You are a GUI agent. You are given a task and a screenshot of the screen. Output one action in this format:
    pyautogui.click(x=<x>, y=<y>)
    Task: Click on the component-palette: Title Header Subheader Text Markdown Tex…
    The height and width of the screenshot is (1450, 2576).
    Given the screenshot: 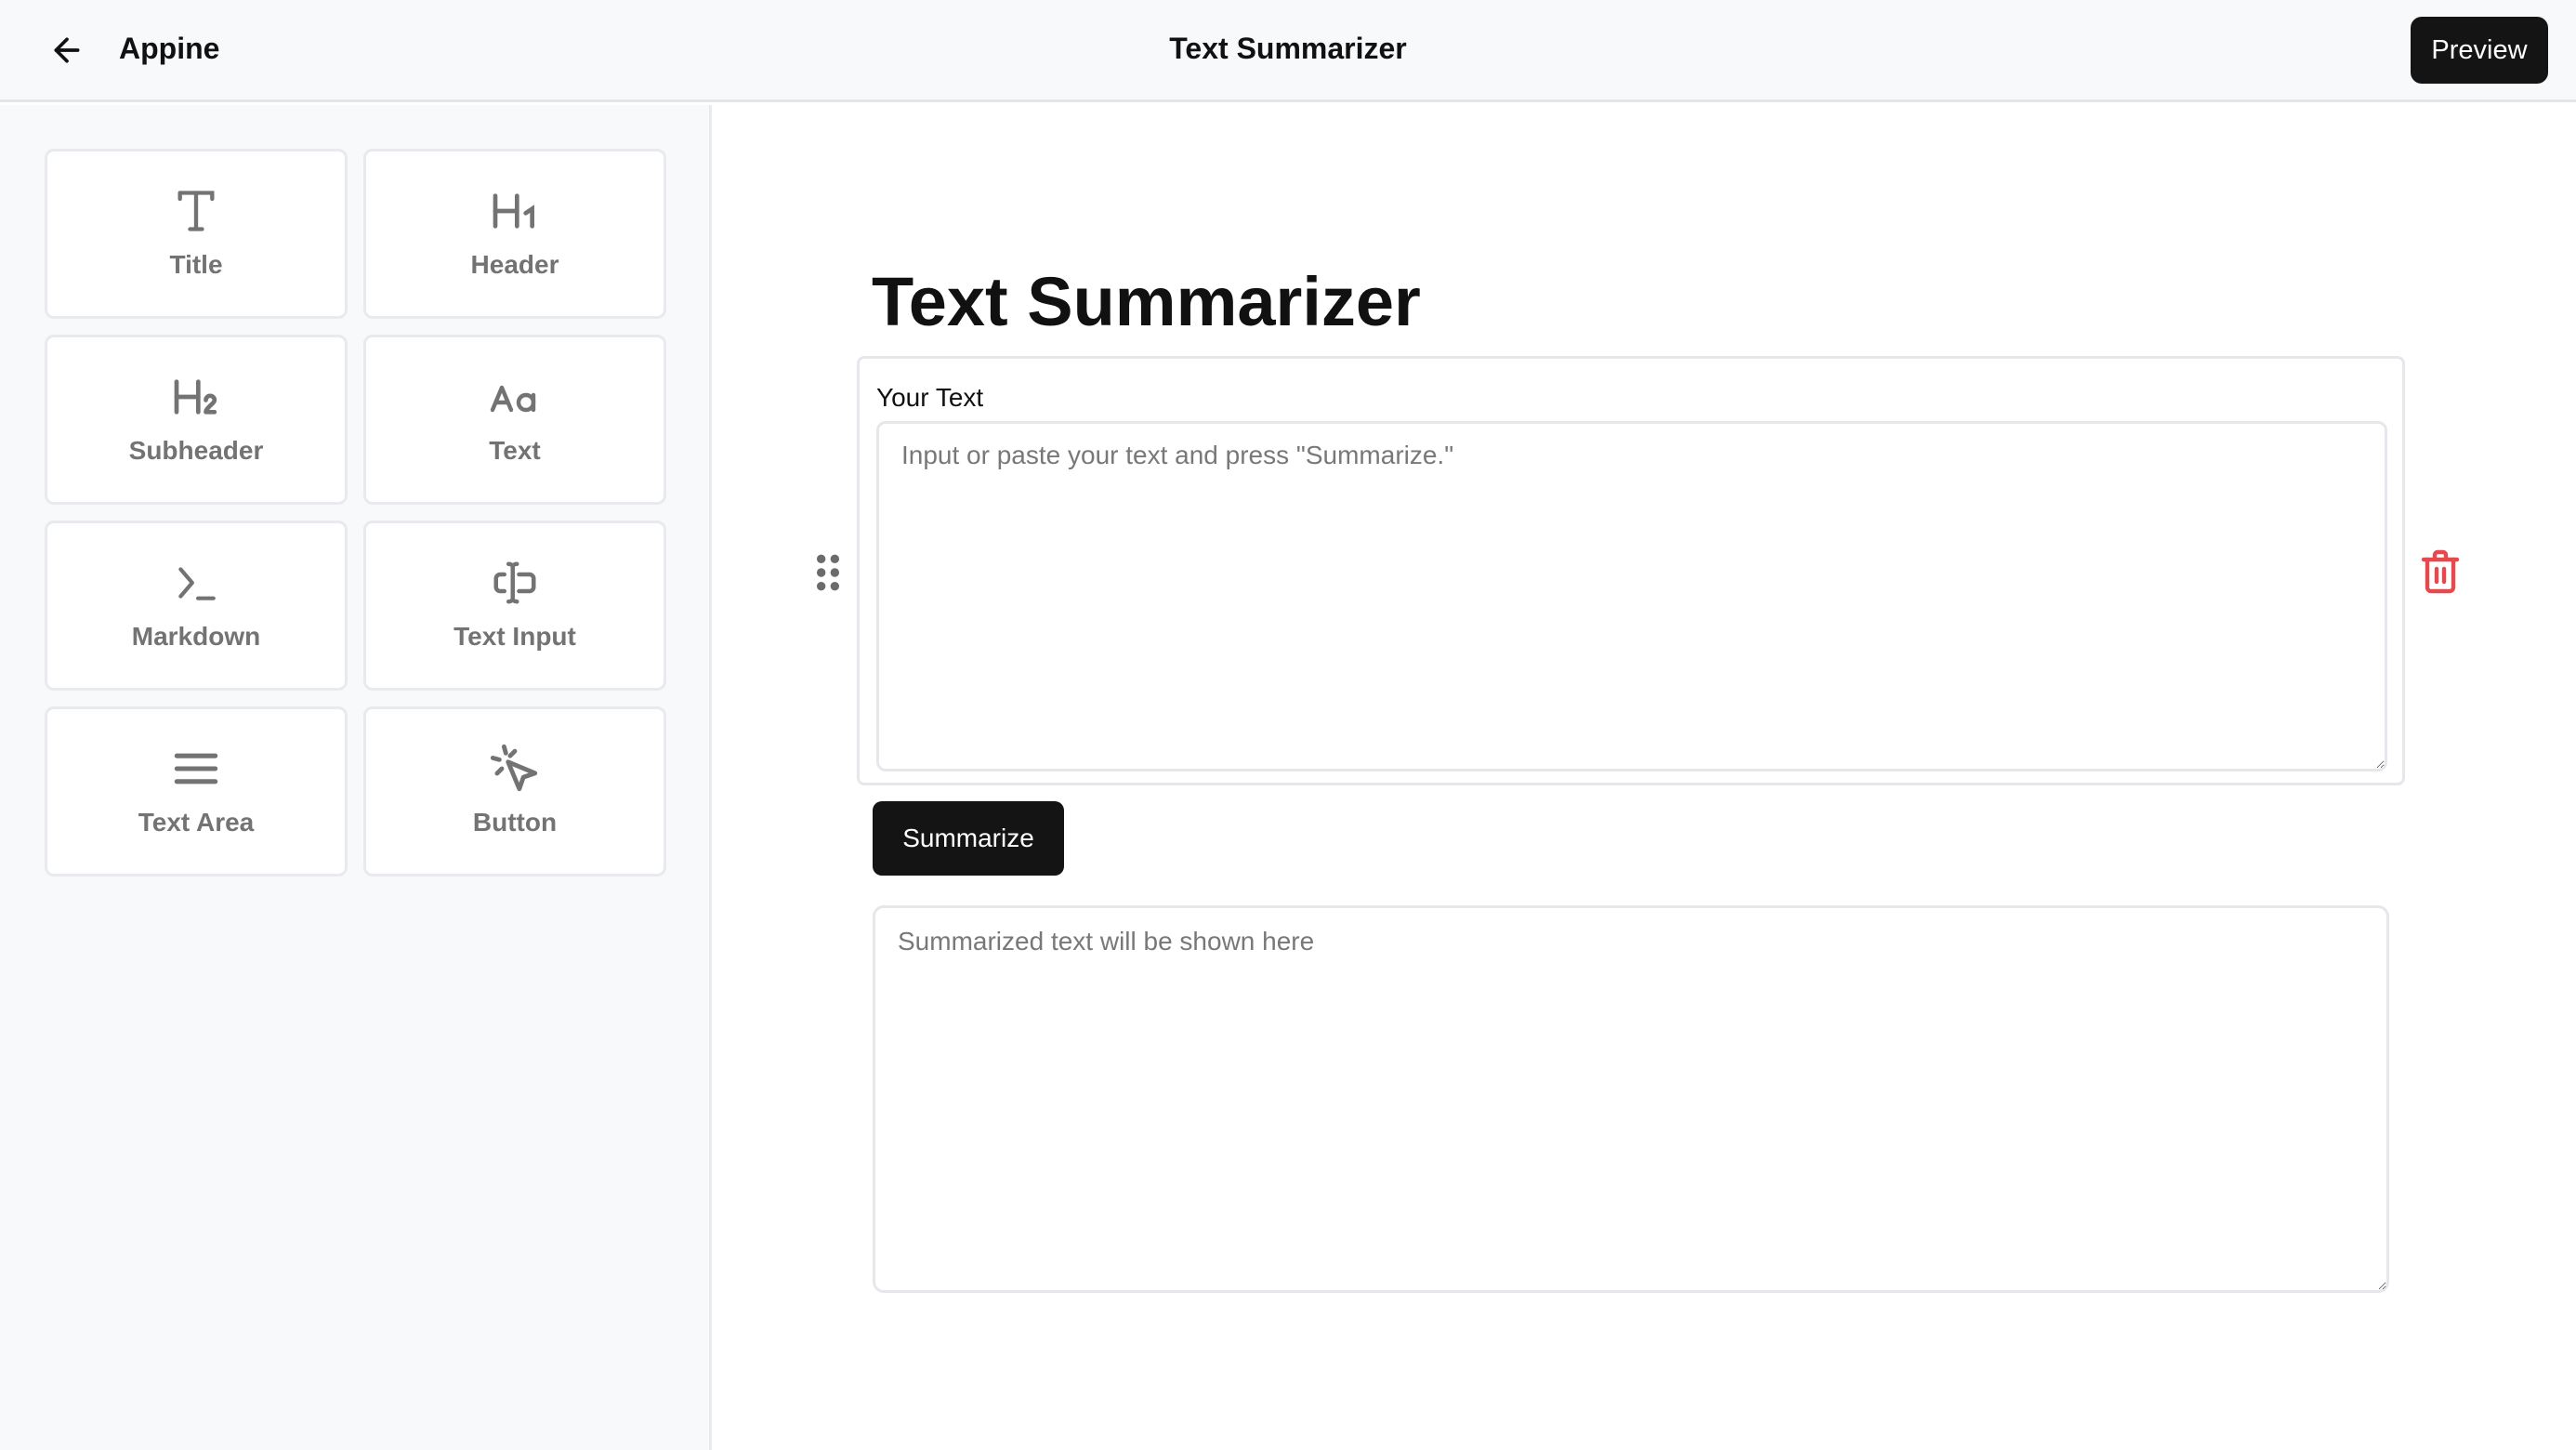 What is the action you would take?
    pyautogui.click(x=355, y=513)
    